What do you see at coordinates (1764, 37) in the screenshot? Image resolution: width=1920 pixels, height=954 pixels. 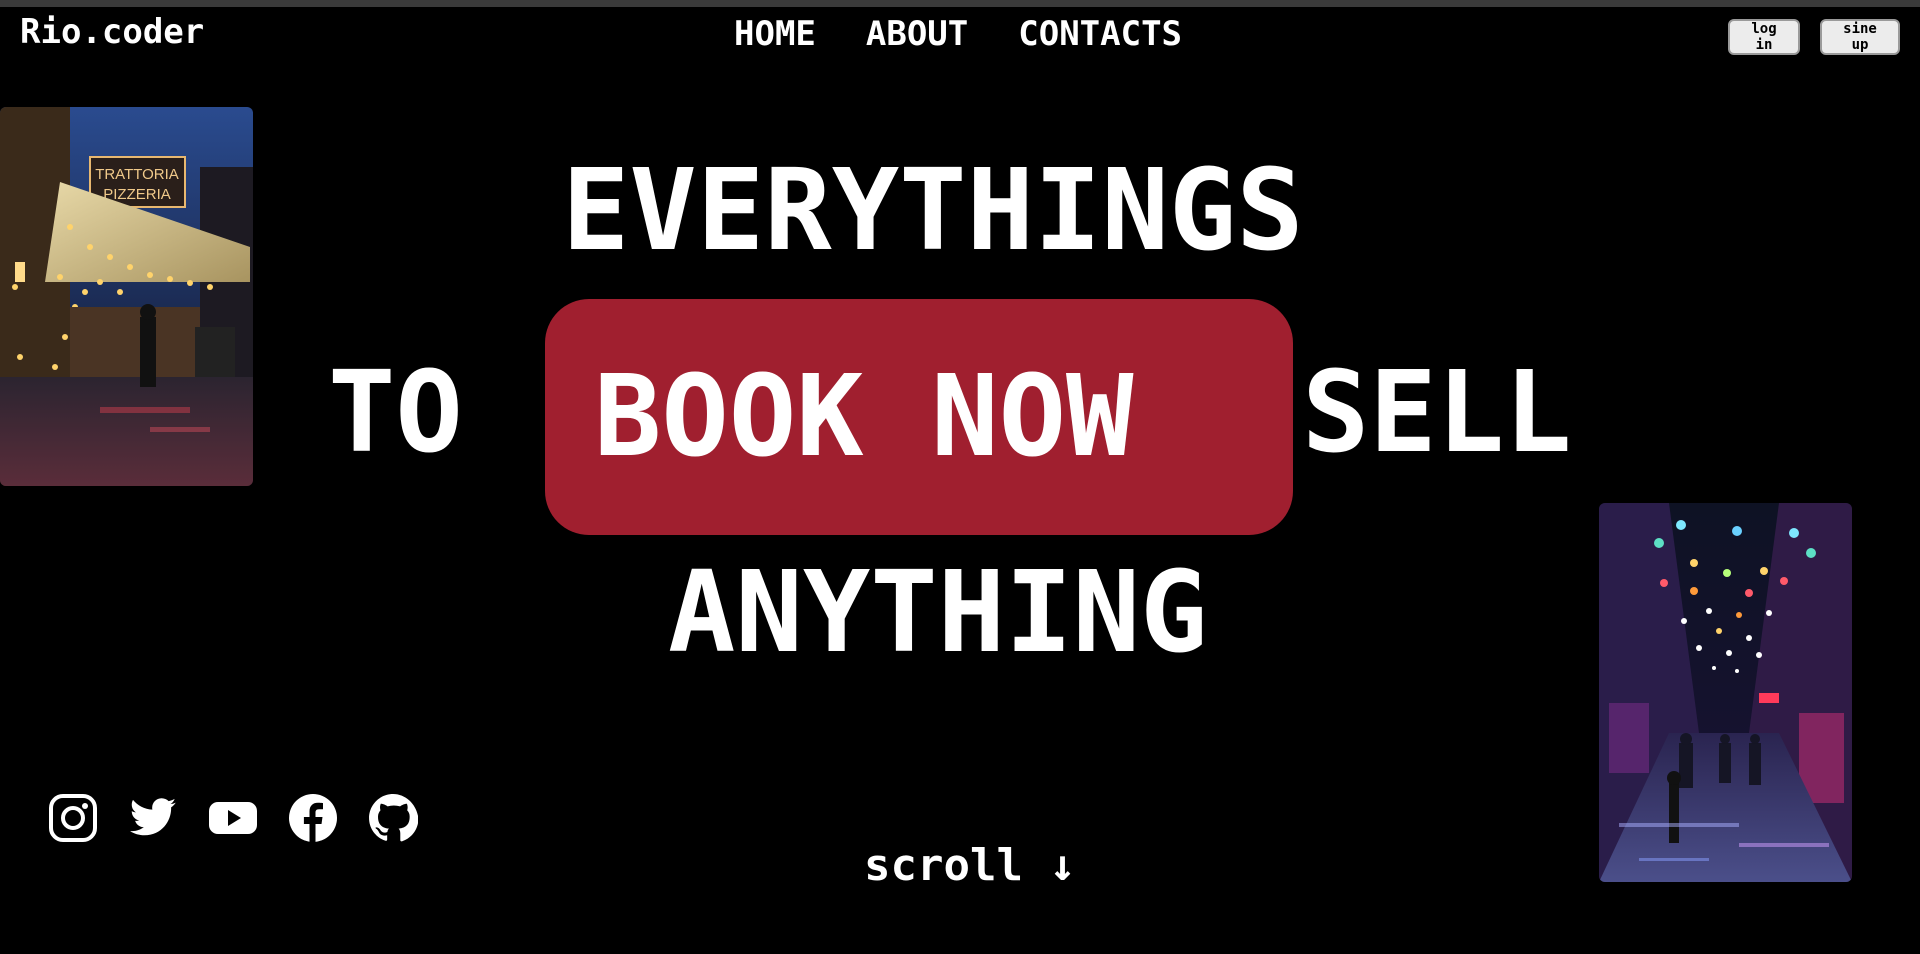 I see `login-button: log in` at bounding box center [1764, 37].